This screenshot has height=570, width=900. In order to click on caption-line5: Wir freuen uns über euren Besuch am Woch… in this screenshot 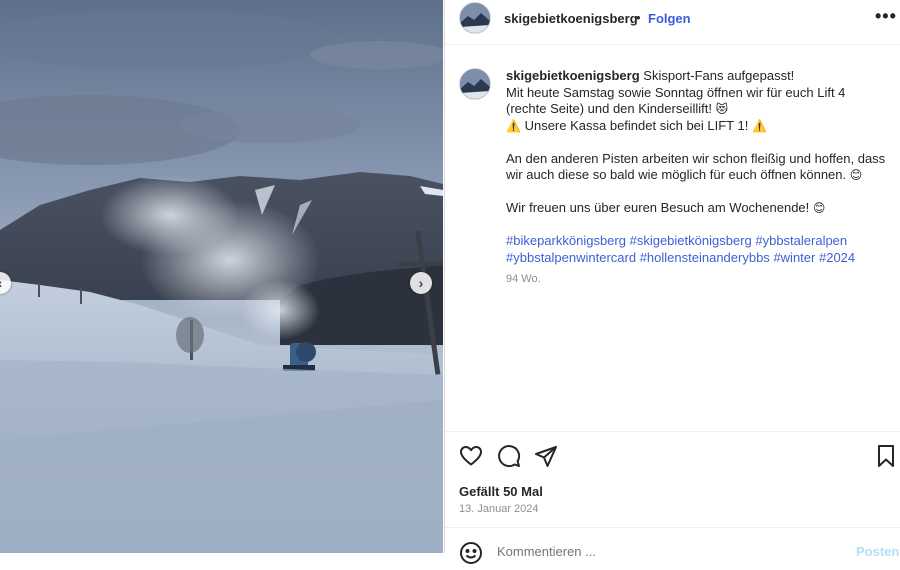, I will do `click(658, 207)`.